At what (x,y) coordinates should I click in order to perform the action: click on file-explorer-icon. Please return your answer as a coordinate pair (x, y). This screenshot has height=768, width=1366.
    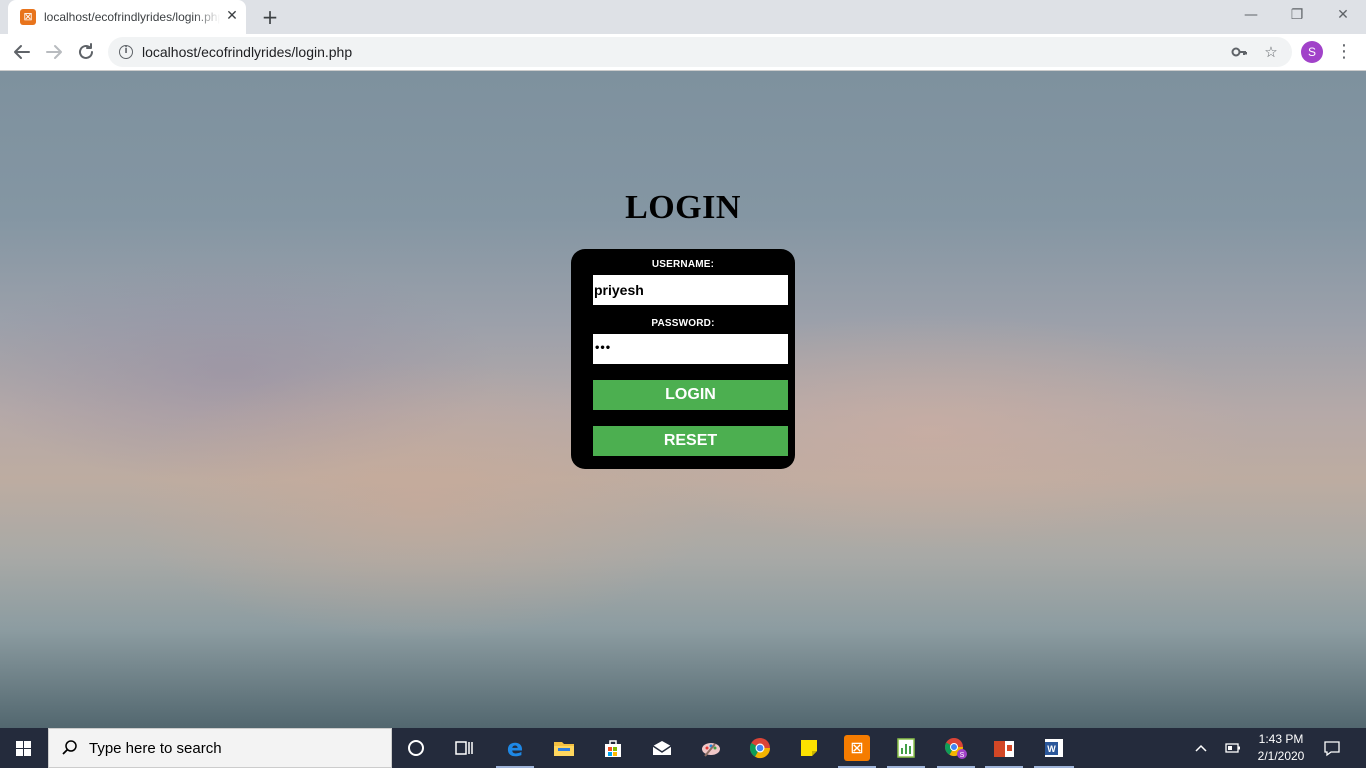
    Looking at the image, I should click on (564, 748).